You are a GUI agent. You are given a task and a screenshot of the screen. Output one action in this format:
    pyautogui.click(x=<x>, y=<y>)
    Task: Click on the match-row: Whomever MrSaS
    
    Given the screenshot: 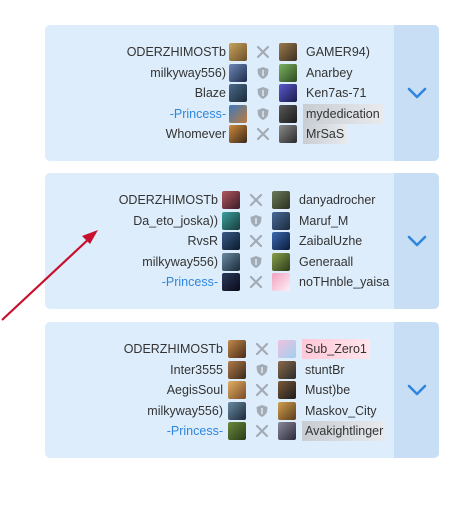 What is the action you would take?
    pyautogui.click(x=219, y=134)
    